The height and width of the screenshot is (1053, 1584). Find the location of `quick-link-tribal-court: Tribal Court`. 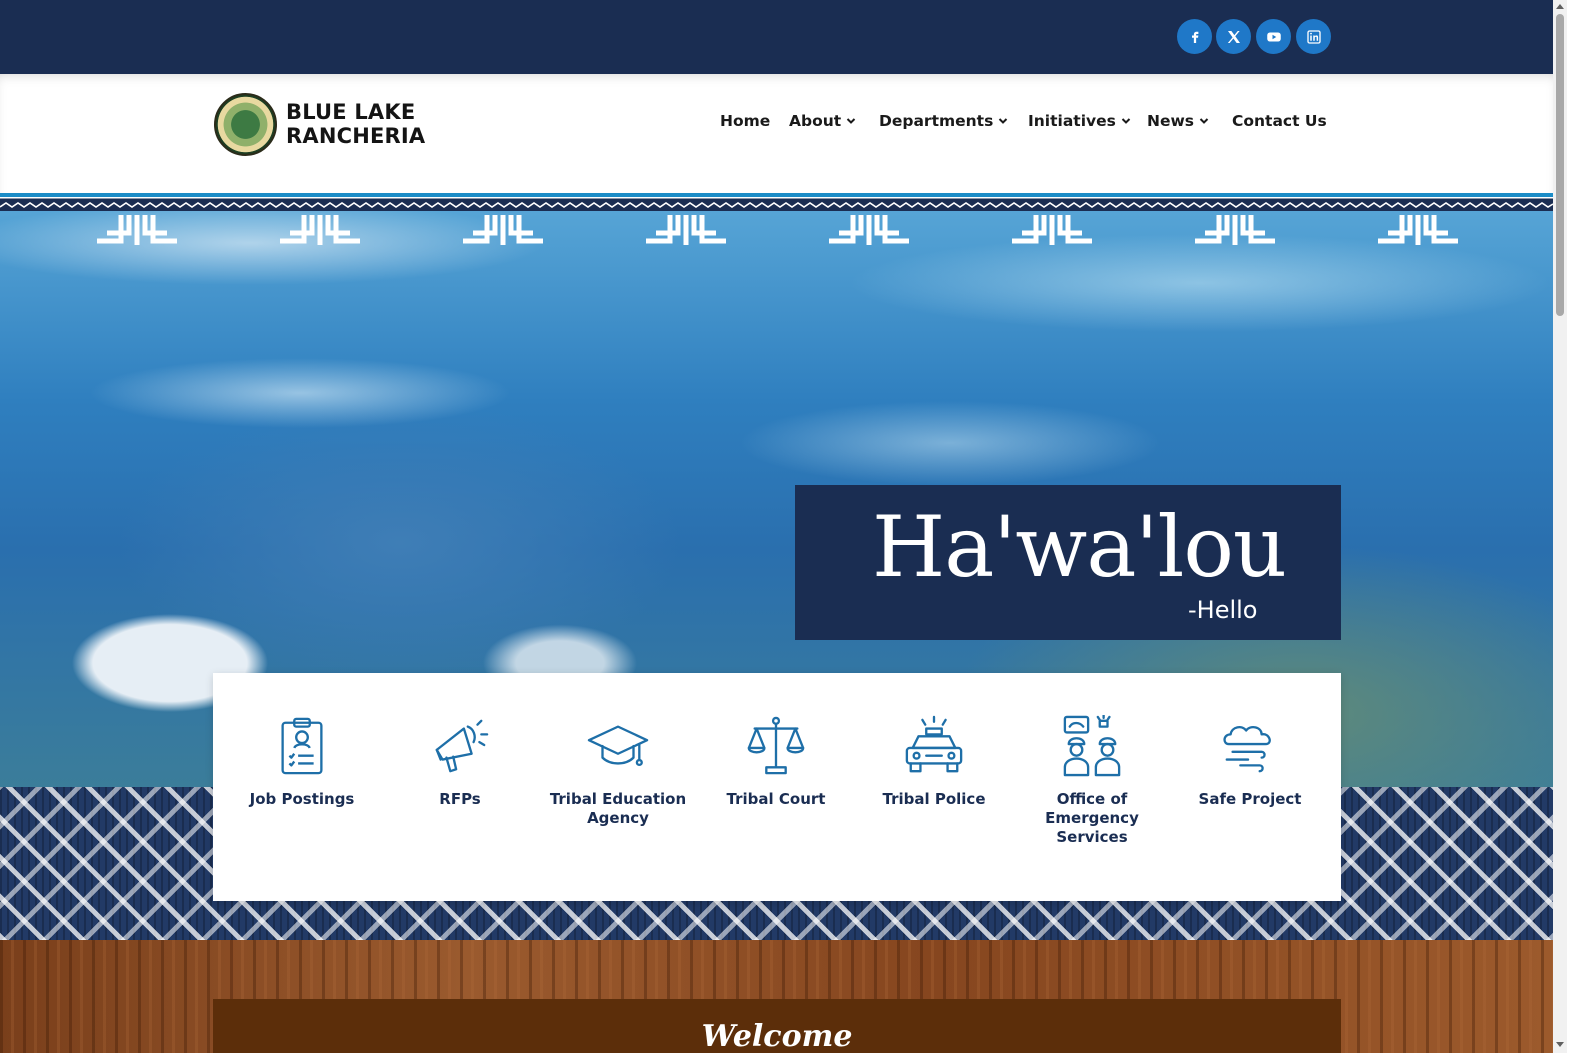

quick-link-tribal-court: Tribal Court is located at coordinates (776, 762).